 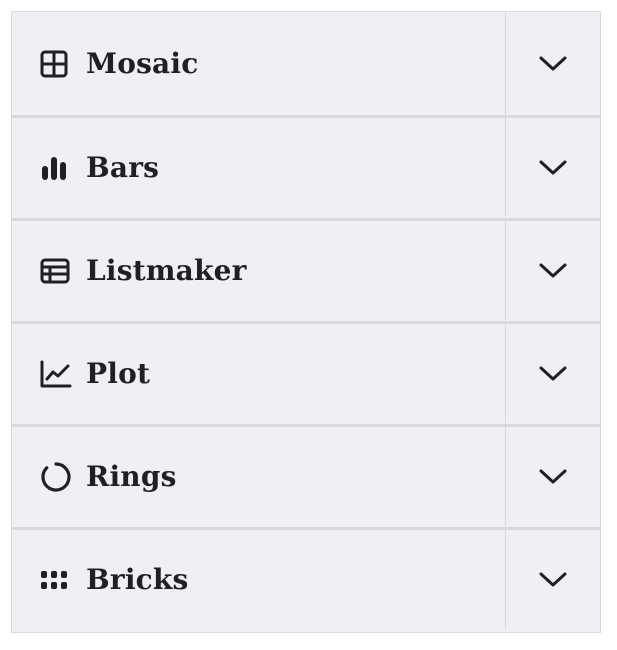 What do you see at coordinates (56, 580) in the screenshot?
I see `bricks-icon` at bounding box center [56, 580].